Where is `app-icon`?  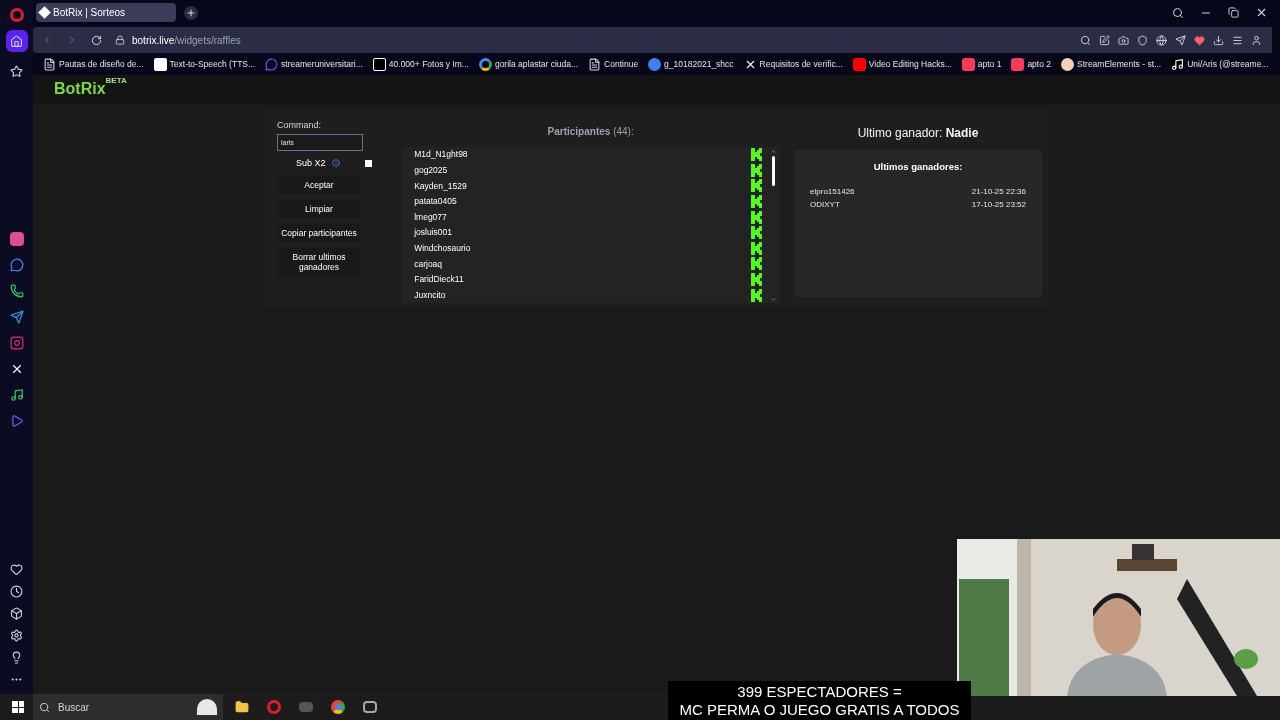 app-icon is located at coordinates (16, 239).